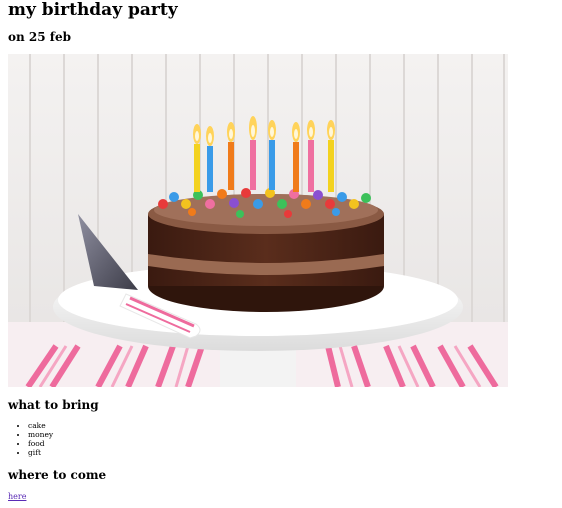  I want to click on page-title: my birthday party, so click(93, 10).